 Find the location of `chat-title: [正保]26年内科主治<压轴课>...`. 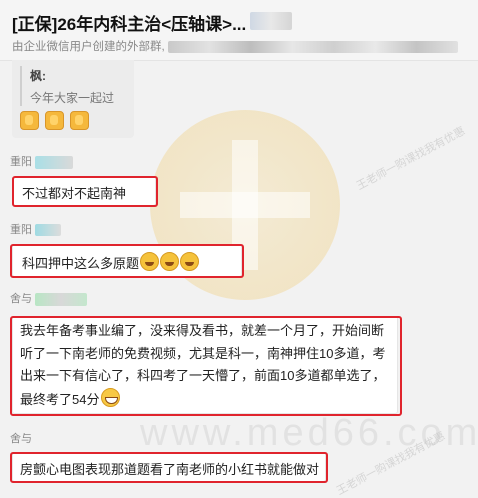

chat-title: [正保]26年内科主治<压轴课>... is located at coordinates (129, 22).